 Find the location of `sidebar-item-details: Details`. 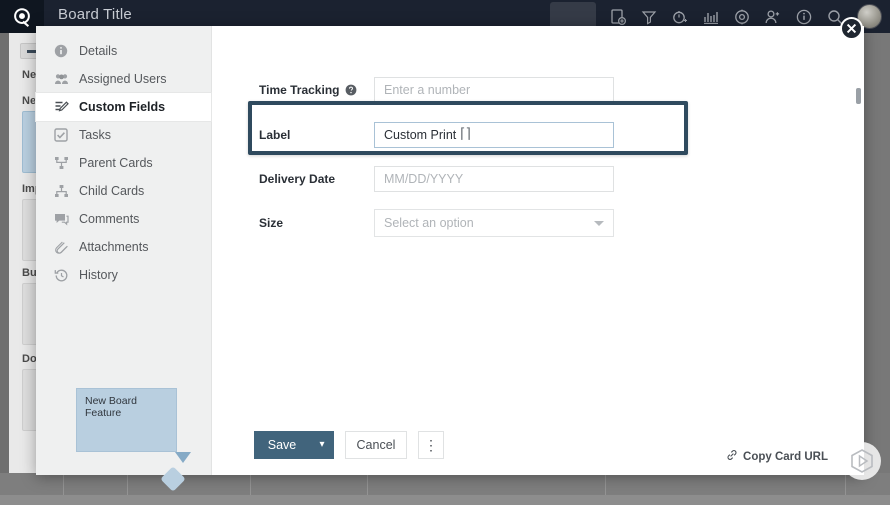

sidebar-item-details: Details is located at coordinates (123, 51).